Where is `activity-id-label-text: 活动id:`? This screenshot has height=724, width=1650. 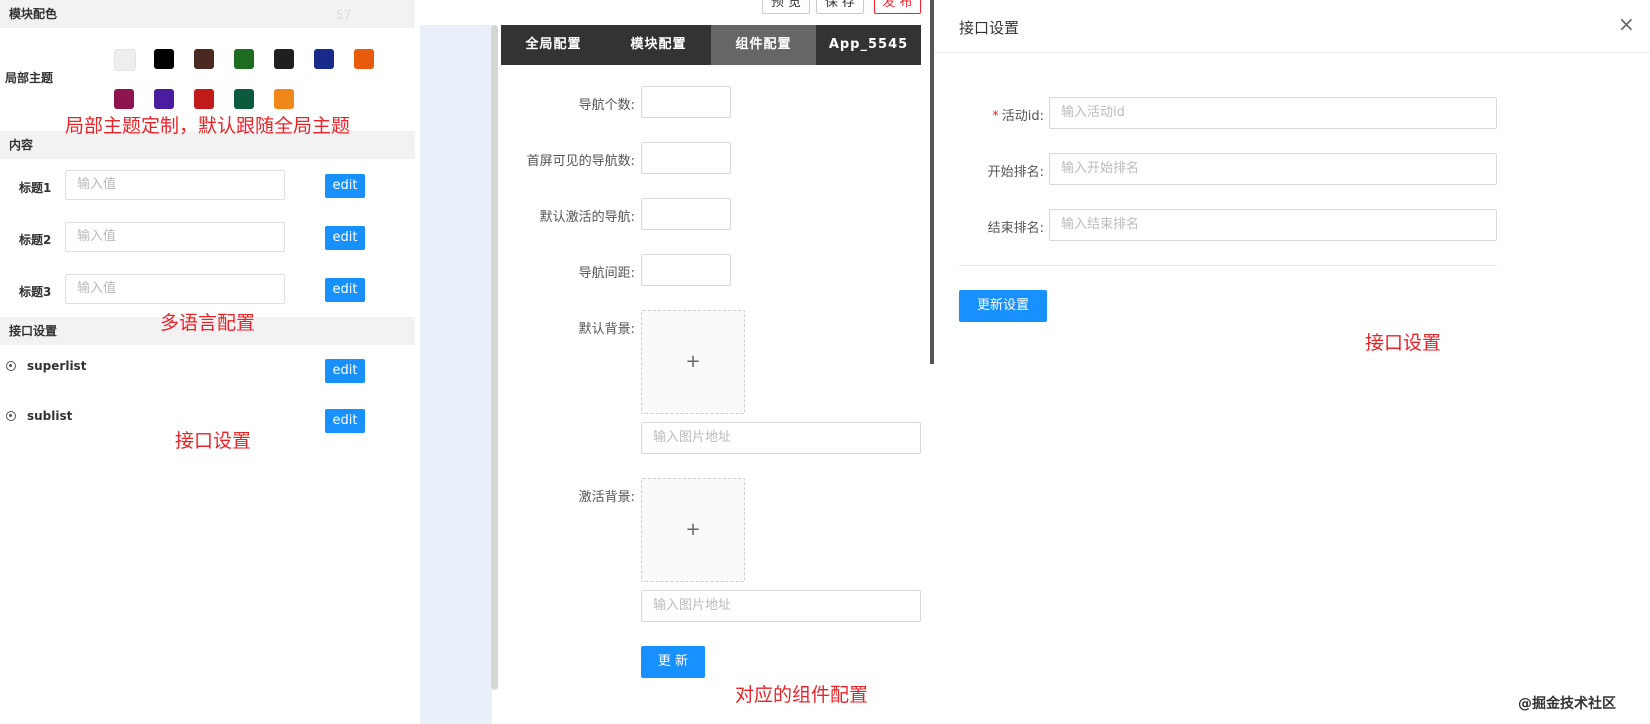
activity-id-label-text: 活动id: is located at coordinates (1022, 116).